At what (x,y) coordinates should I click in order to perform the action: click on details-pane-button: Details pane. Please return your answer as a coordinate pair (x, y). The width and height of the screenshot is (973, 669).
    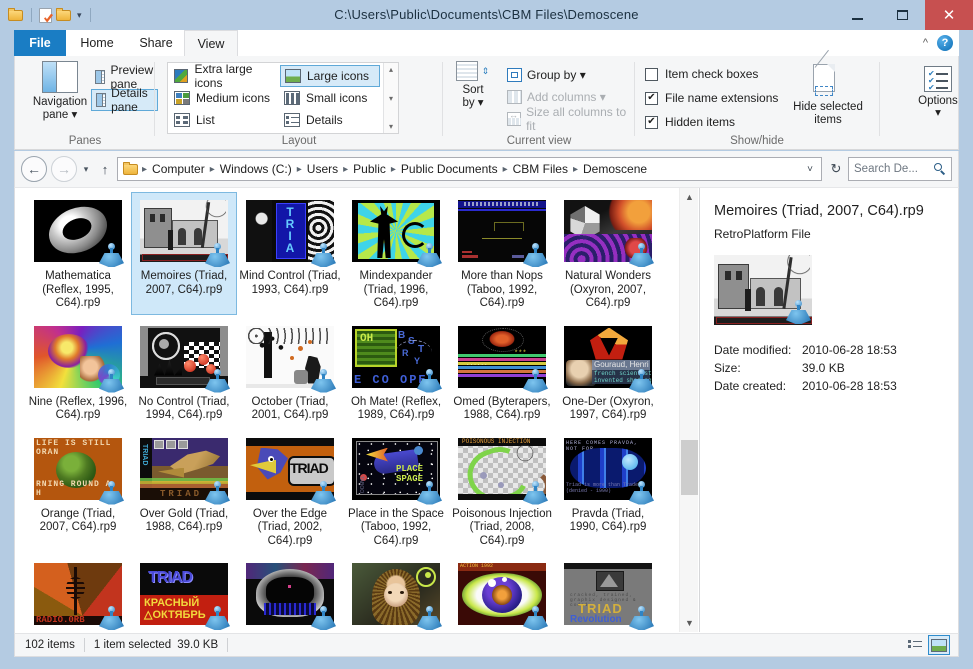
    Looking at the image, I should click on (124, 100).